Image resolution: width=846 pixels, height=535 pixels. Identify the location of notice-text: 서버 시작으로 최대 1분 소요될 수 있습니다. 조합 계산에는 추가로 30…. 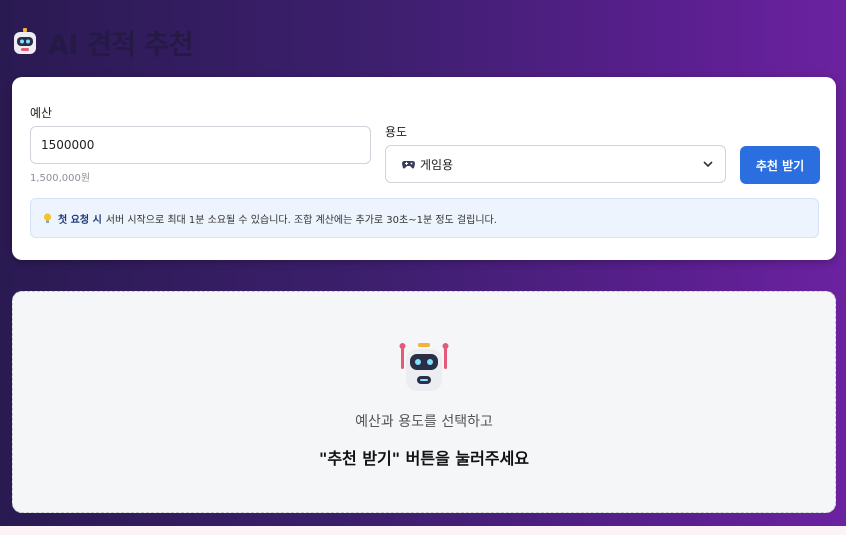
(301, 220).